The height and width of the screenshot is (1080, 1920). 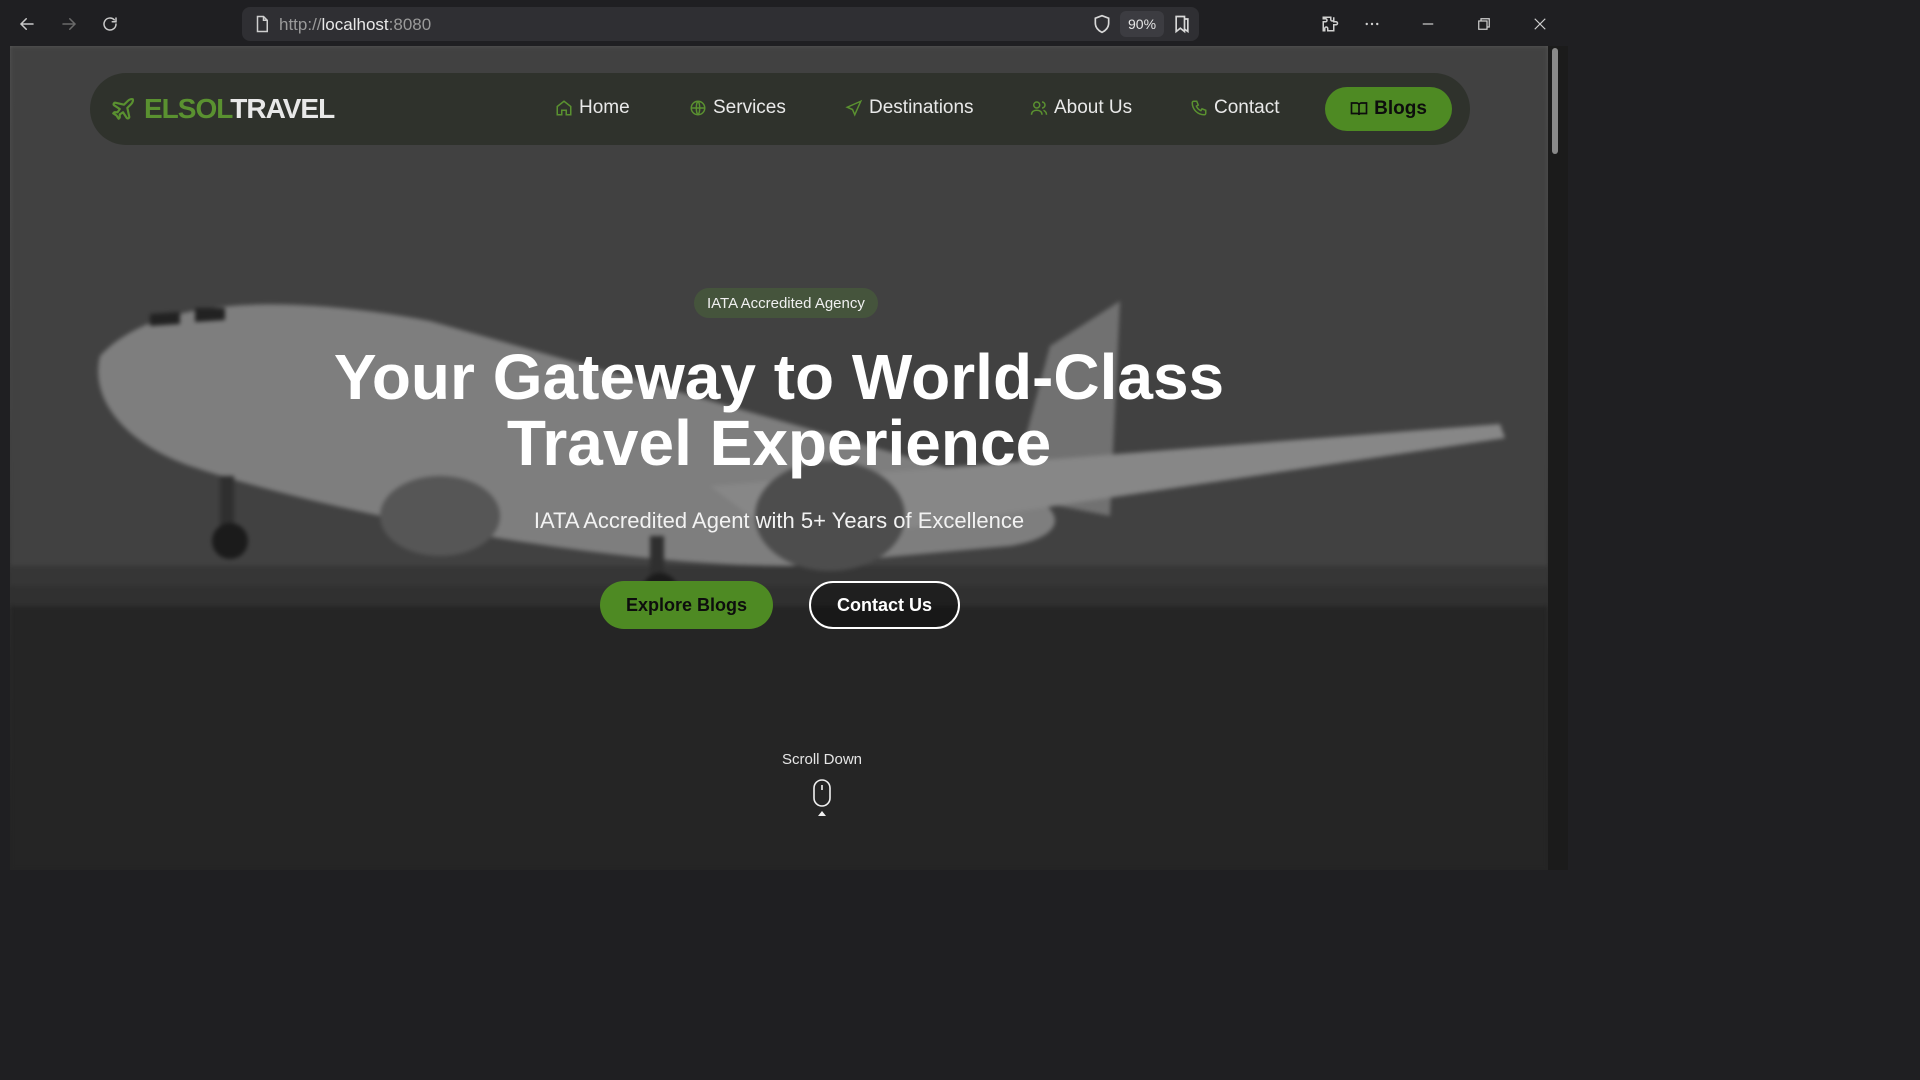 What do you see at coordinates (564, 108) in the screenshot?
I see `home-icon` at bounding box center [564, 108].